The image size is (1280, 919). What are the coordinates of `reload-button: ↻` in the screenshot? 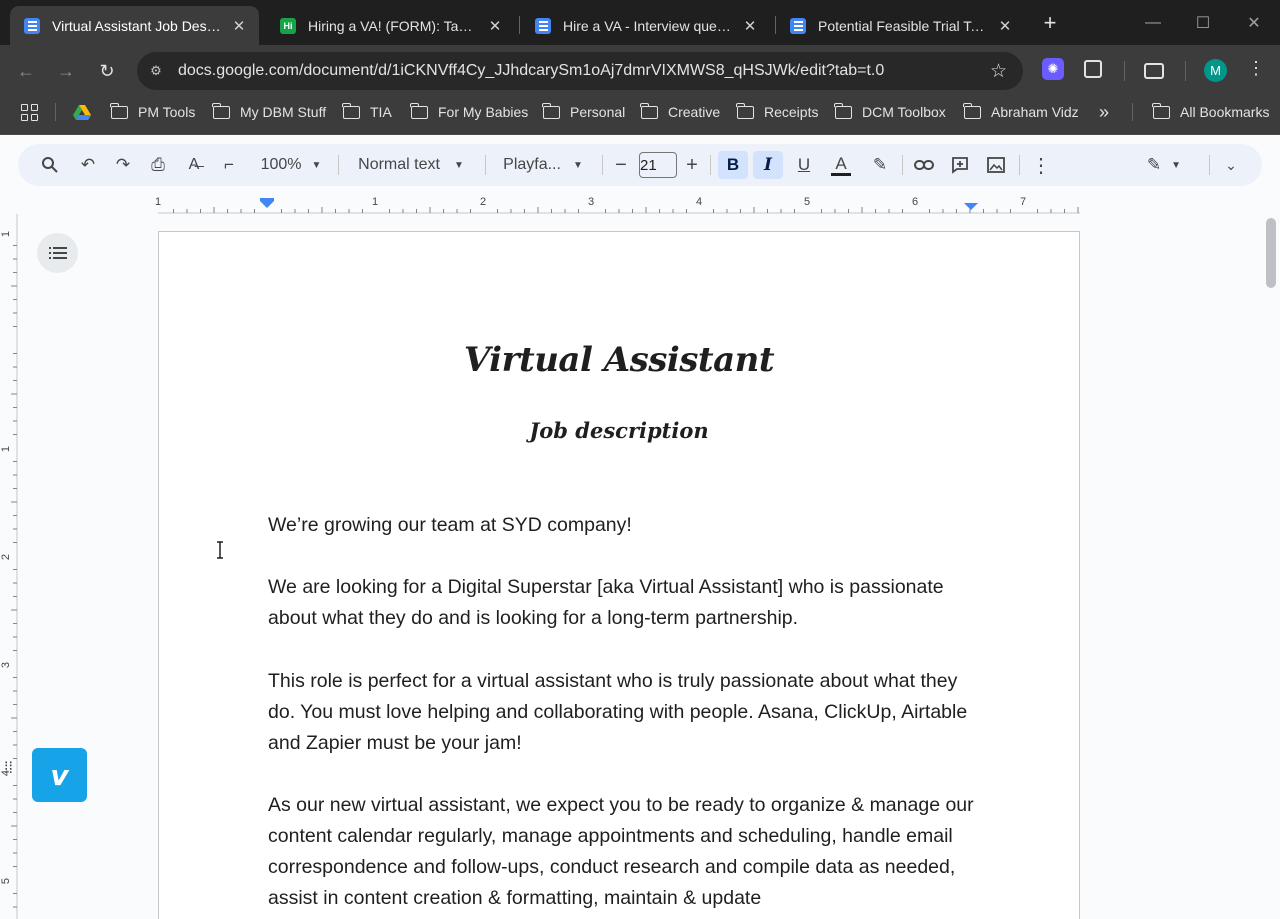 It's located at (107, 71).